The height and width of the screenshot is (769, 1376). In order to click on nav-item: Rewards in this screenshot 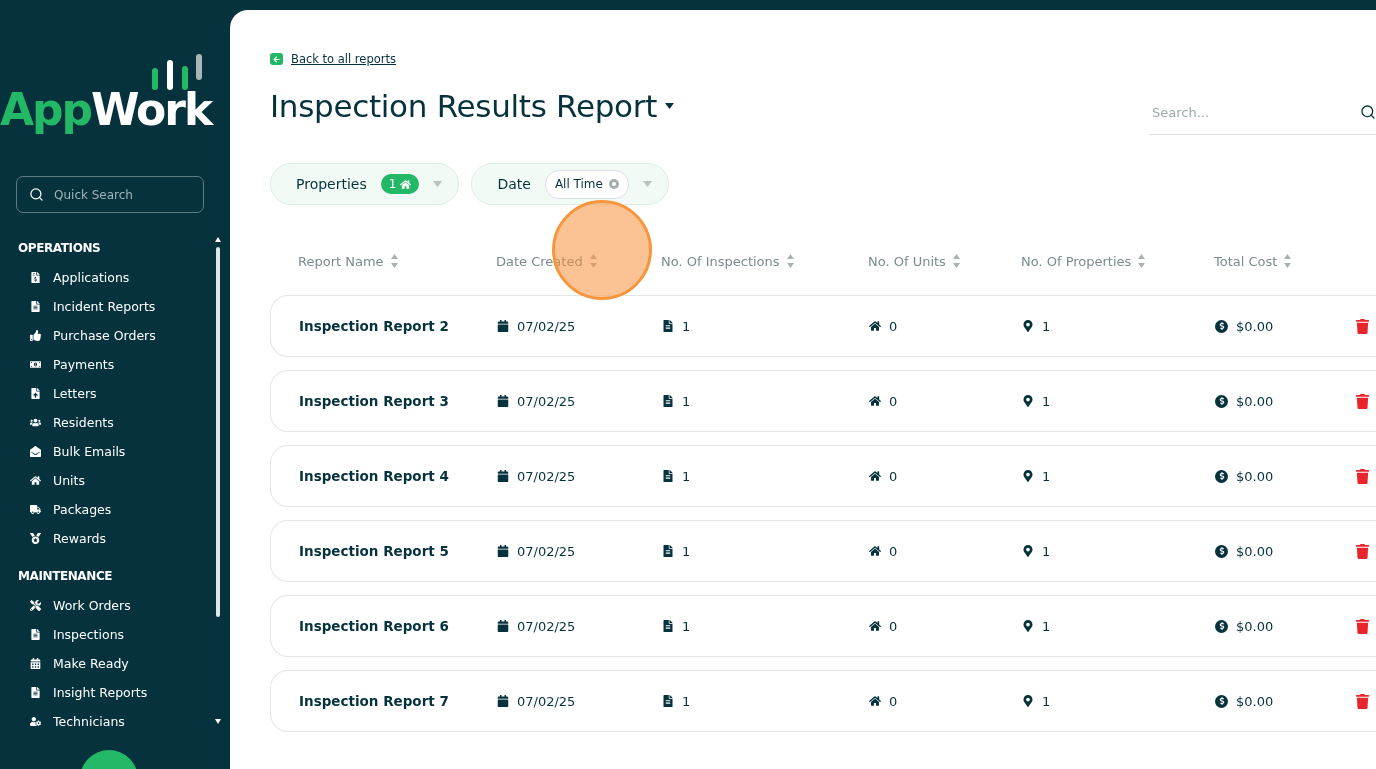, I will do `click(107, 538)`.